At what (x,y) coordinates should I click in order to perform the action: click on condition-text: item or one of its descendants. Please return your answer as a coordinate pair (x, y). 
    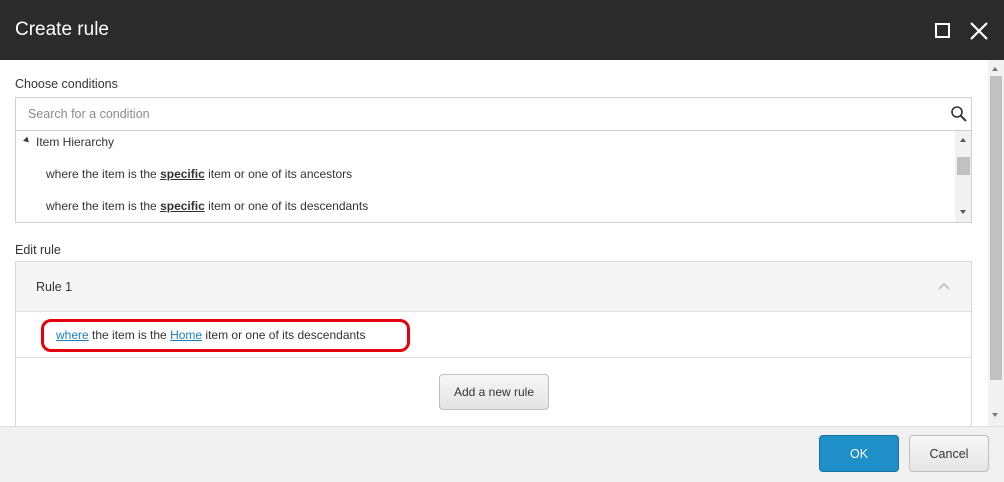
    Looking at the image, I should click on (286, 206).